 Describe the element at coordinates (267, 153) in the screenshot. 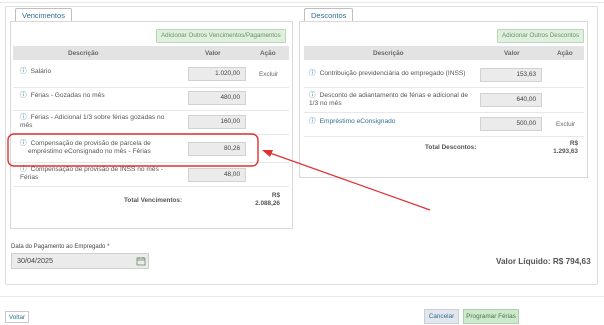

I see `annotation-arrow-head` at that location.